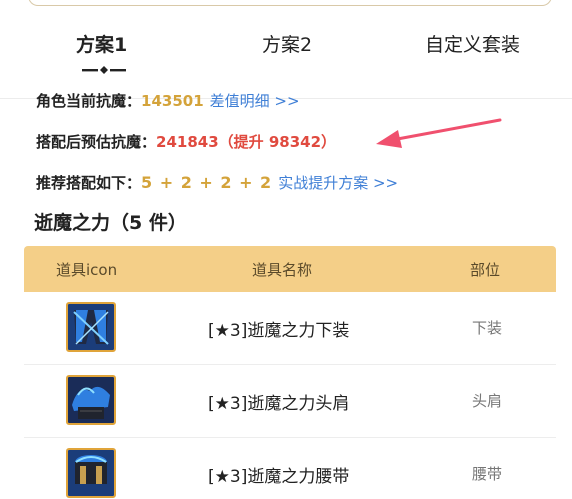  I want to click on estimated-resistance-value: 241843, so click(187, 142).